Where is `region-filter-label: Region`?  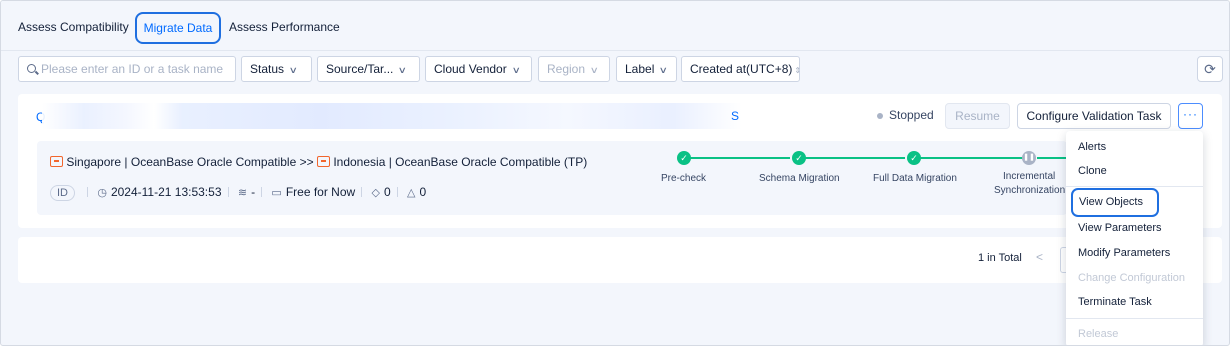
region-filter-label: Region is located at coordinates (566, 69).